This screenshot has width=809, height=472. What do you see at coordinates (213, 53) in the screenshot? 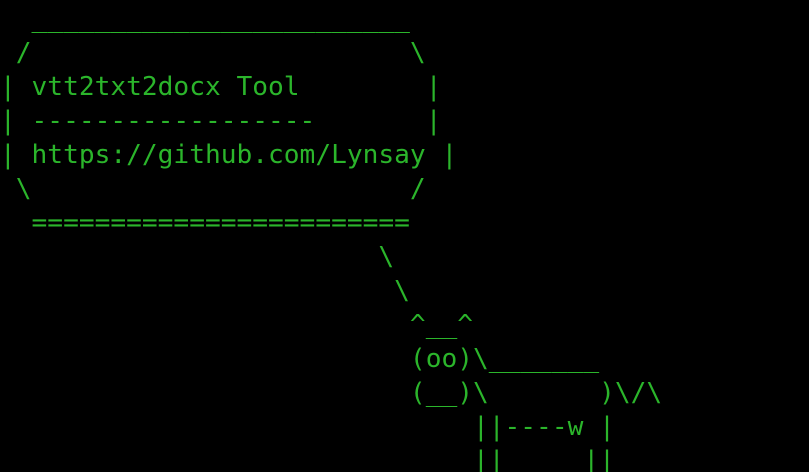
I see `ascii-line: / \` at bounding box center [213, 53].